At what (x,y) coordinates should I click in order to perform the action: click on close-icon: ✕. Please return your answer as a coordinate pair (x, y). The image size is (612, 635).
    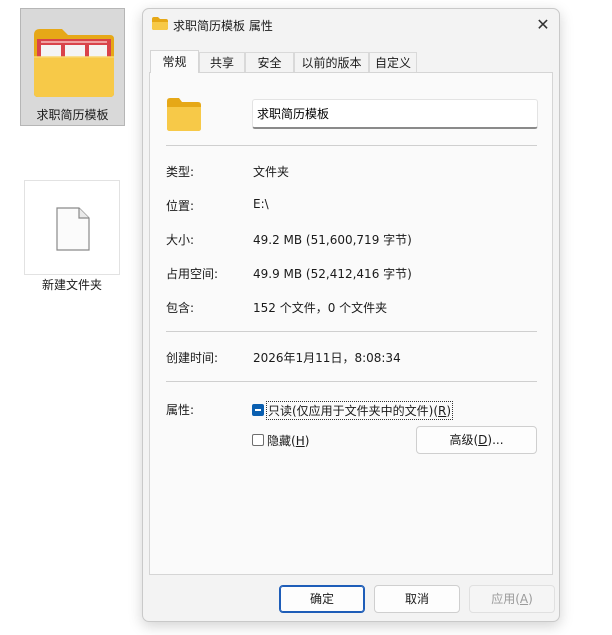
    Looking at the image, I should click on (543, 24).